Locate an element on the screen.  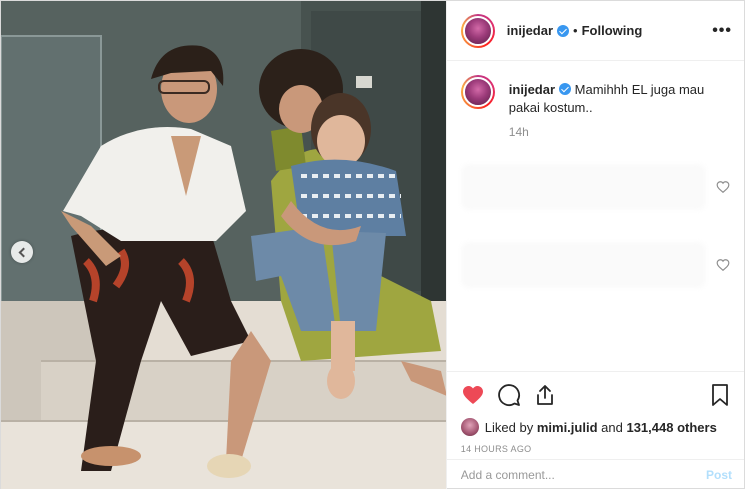
liked-by-prefix: Liked by is located at coordinates (509, 427).